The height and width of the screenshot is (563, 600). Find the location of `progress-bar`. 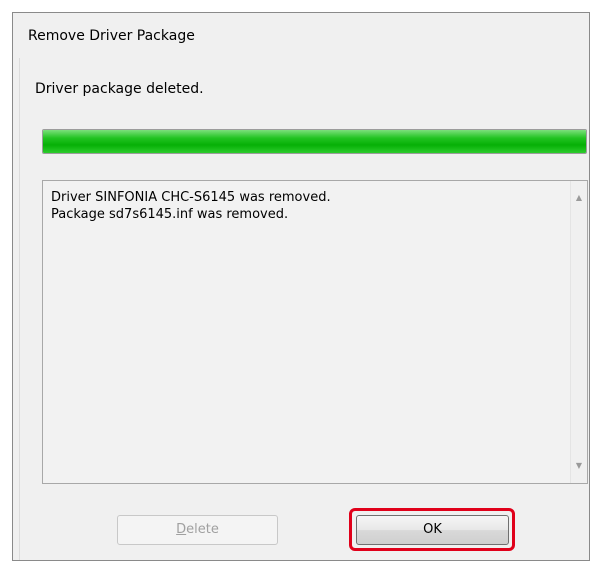

progress-bar is located at coordinates (314, 141).